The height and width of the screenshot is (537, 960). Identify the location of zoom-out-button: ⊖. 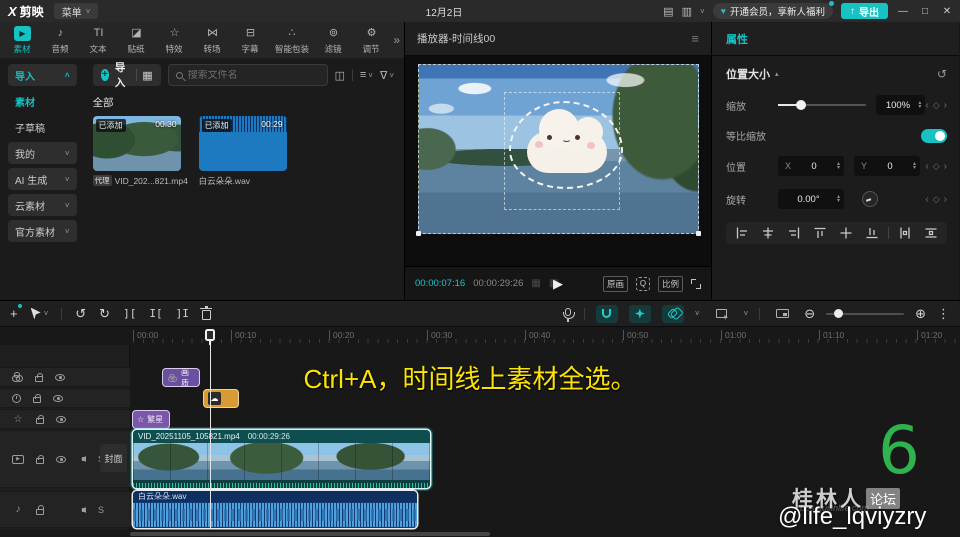
(809, 314).